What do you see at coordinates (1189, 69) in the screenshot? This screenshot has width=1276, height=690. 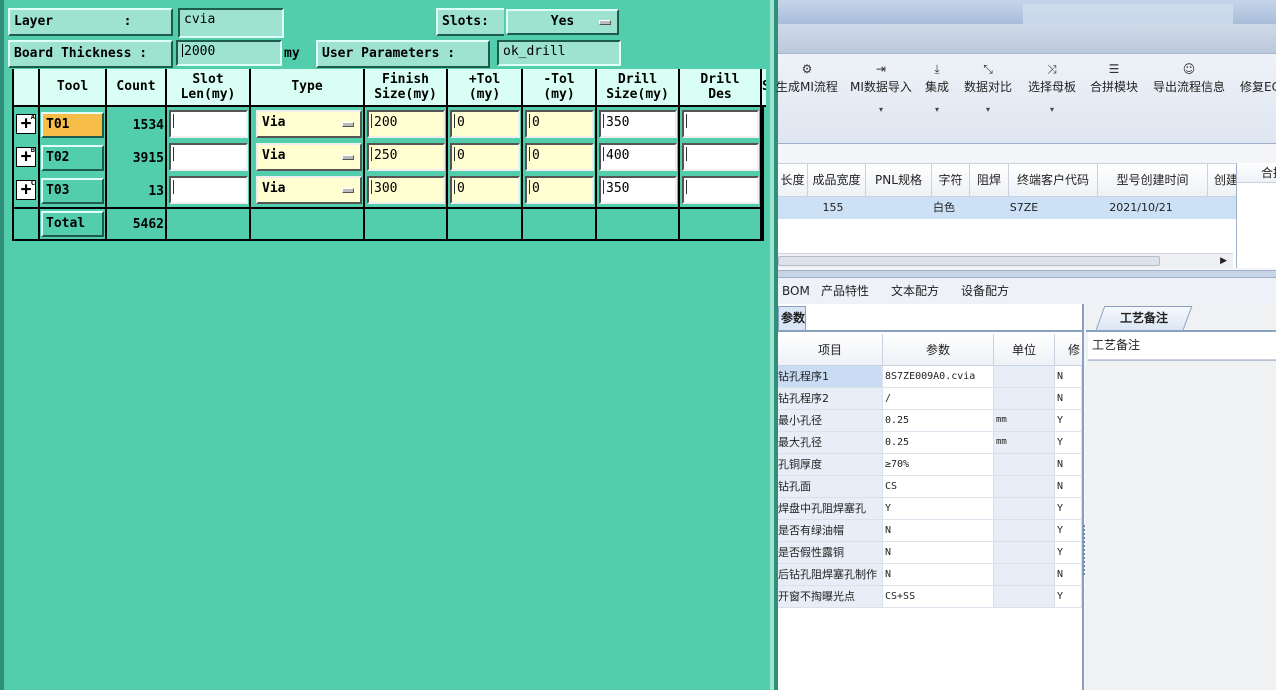 I see `smiley-icon: ☺` at bounding box center [1189, 69].